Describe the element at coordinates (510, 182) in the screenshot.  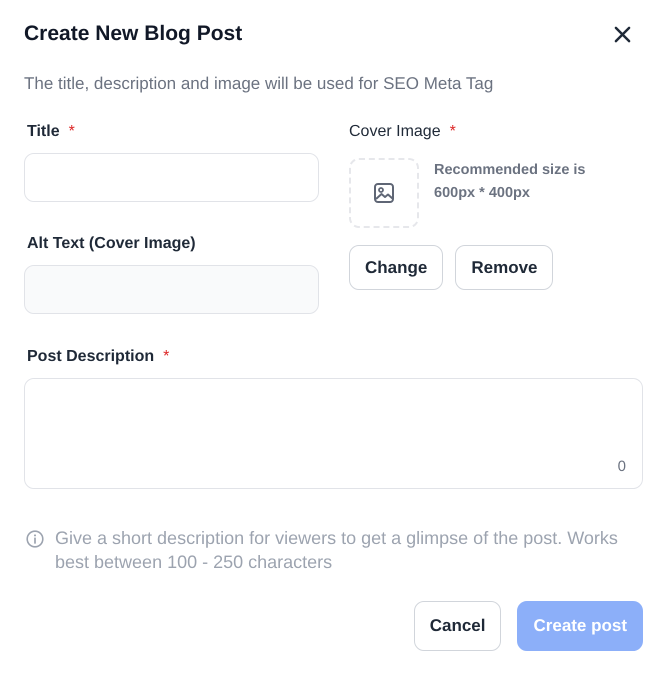
I see `image-size-hint: Recommended size is 600px * 400px` at that location.